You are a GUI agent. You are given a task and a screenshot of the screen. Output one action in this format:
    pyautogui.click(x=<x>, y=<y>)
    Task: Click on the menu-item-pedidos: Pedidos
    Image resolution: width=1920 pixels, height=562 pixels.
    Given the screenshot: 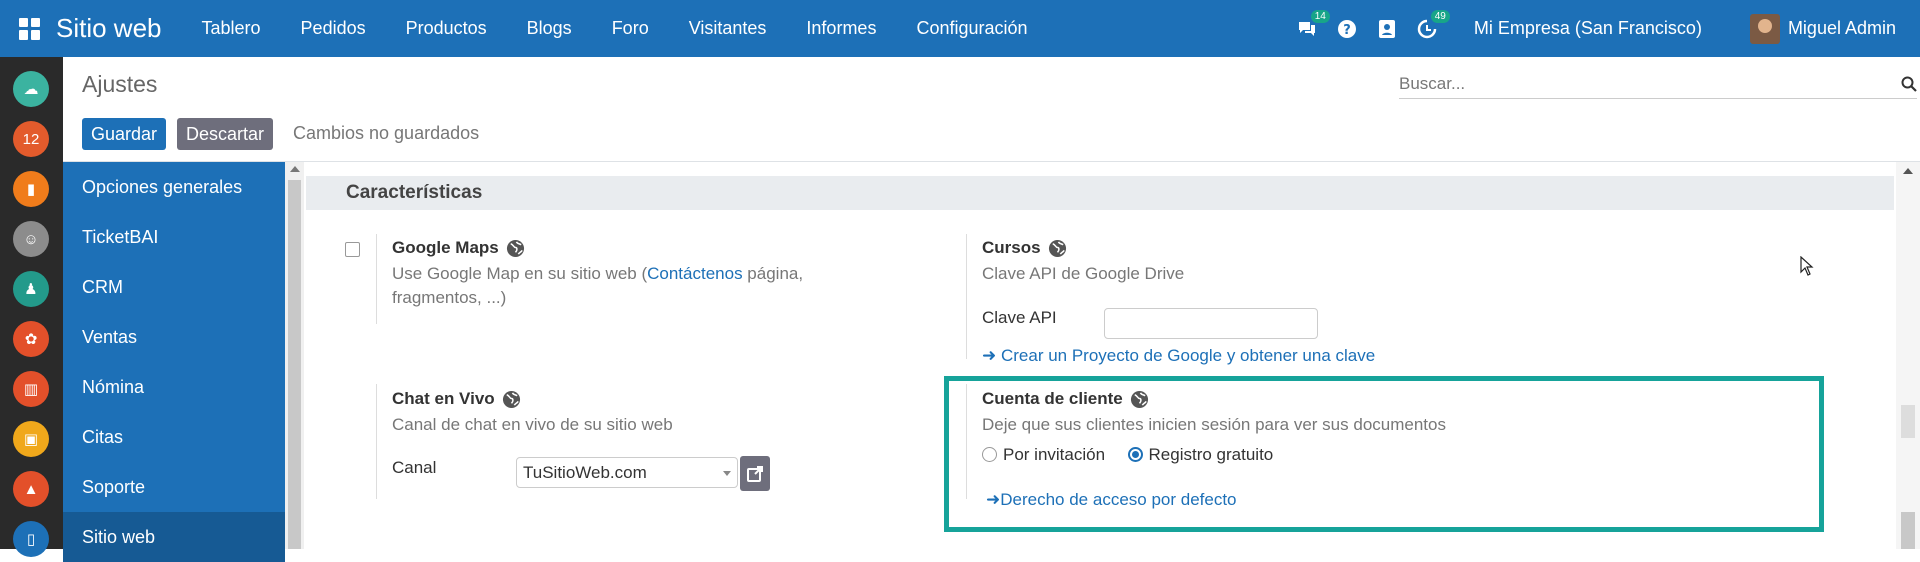 What is the action you would take?
    pyautogui.click(x=333, y=28)
    